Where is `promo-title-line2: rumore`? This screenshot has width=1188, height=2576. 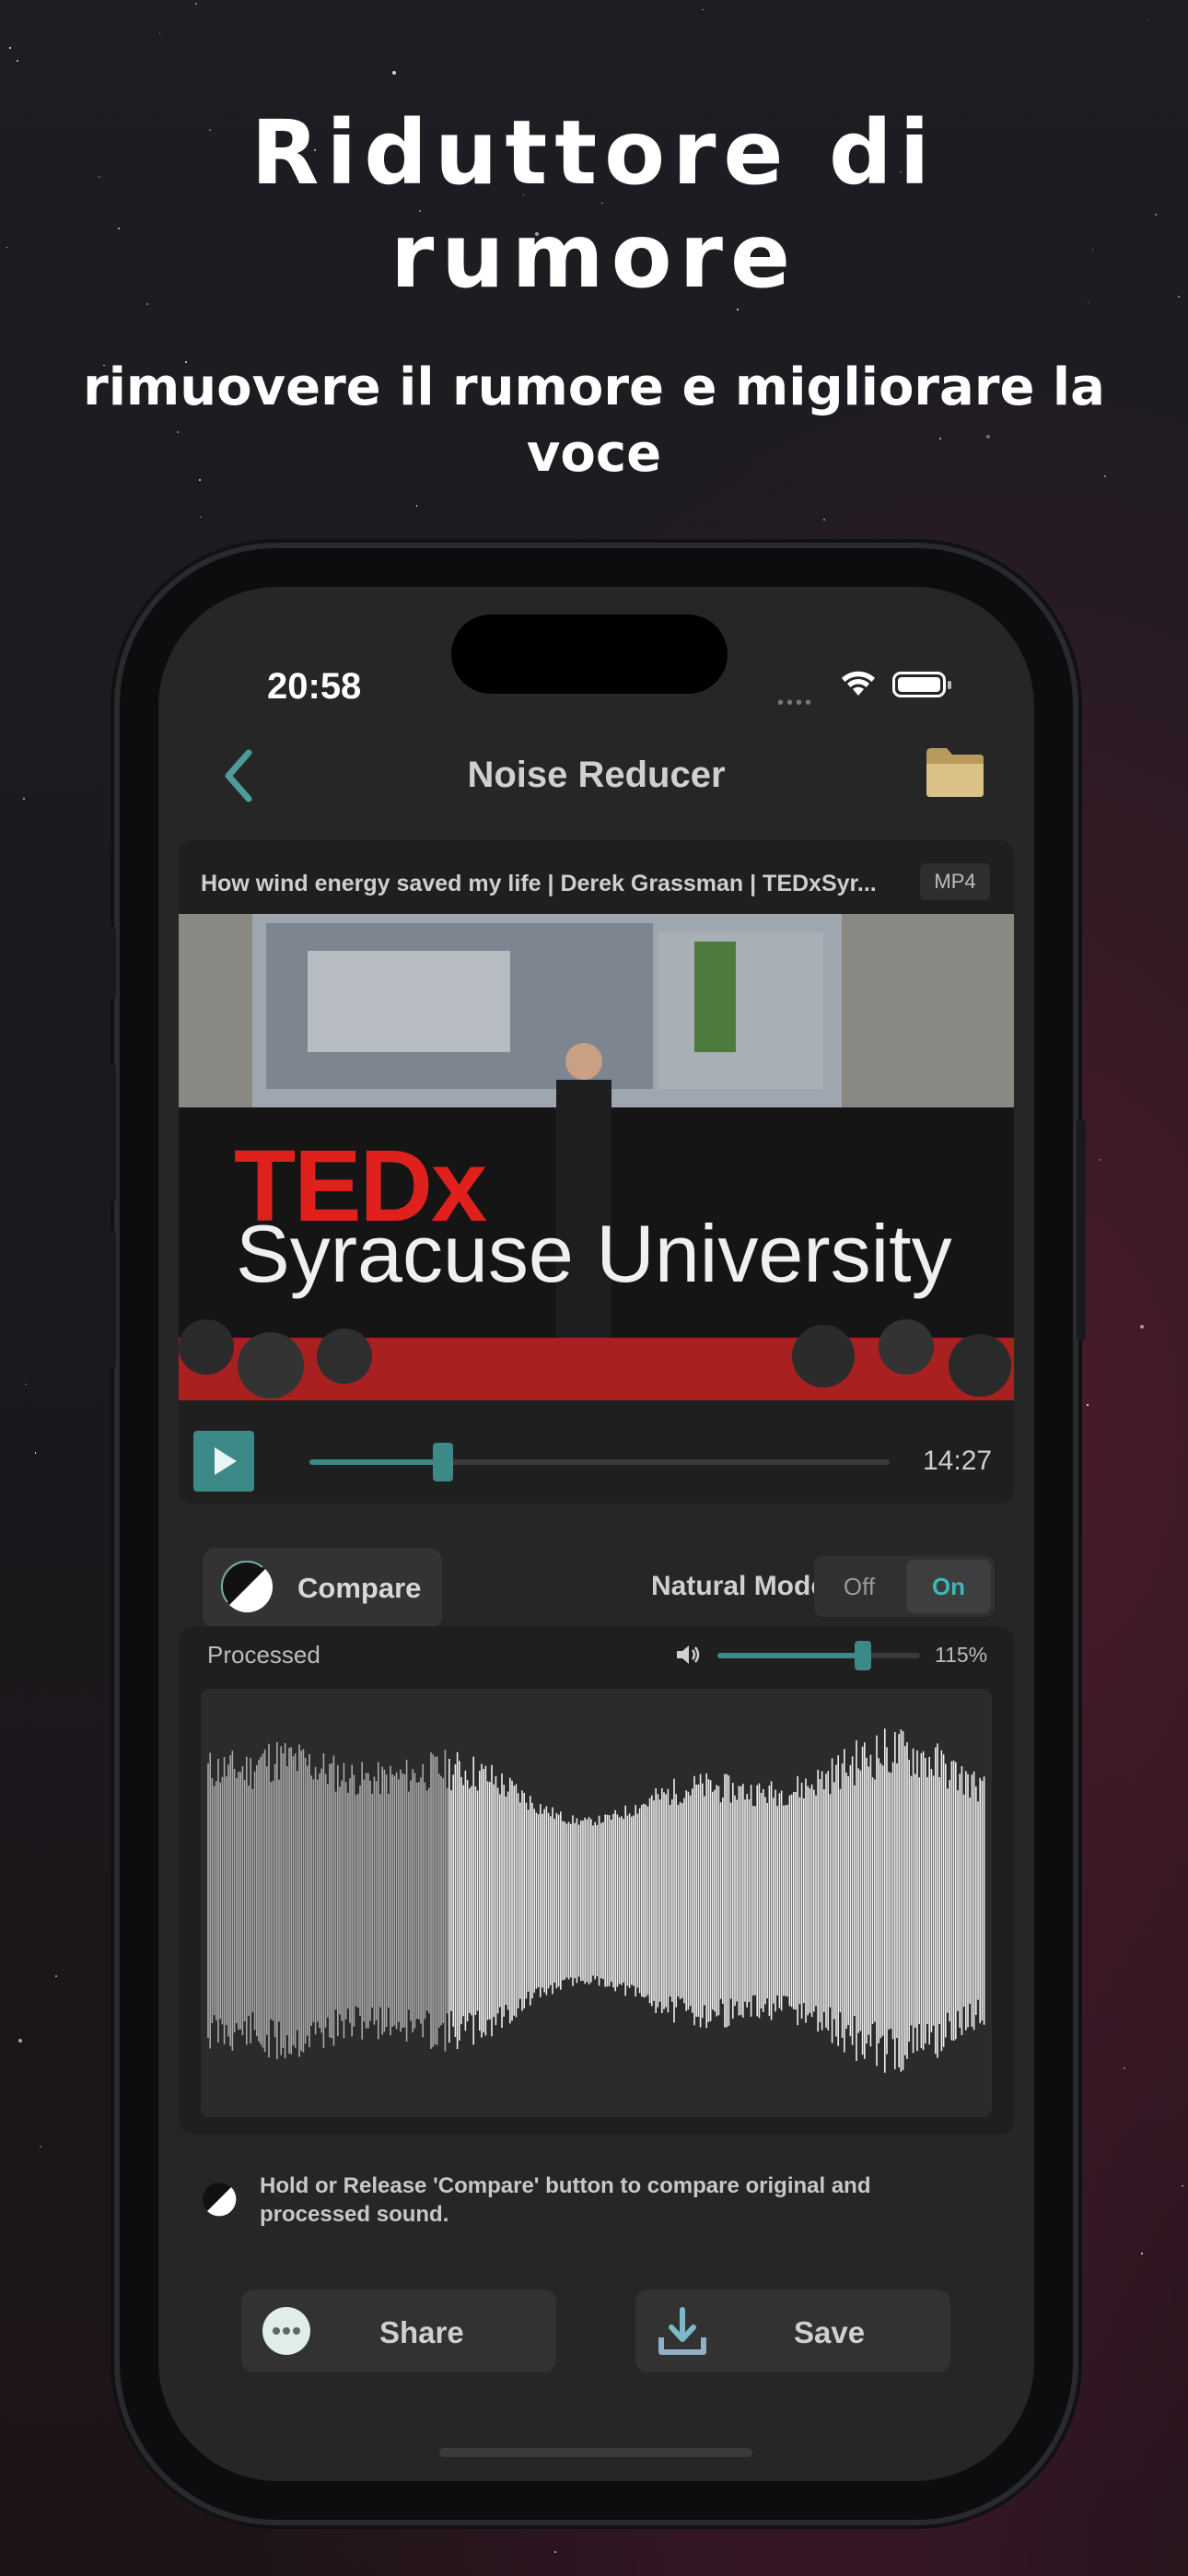
promo-title-line2: rumore is located at coordinates (594, 256).